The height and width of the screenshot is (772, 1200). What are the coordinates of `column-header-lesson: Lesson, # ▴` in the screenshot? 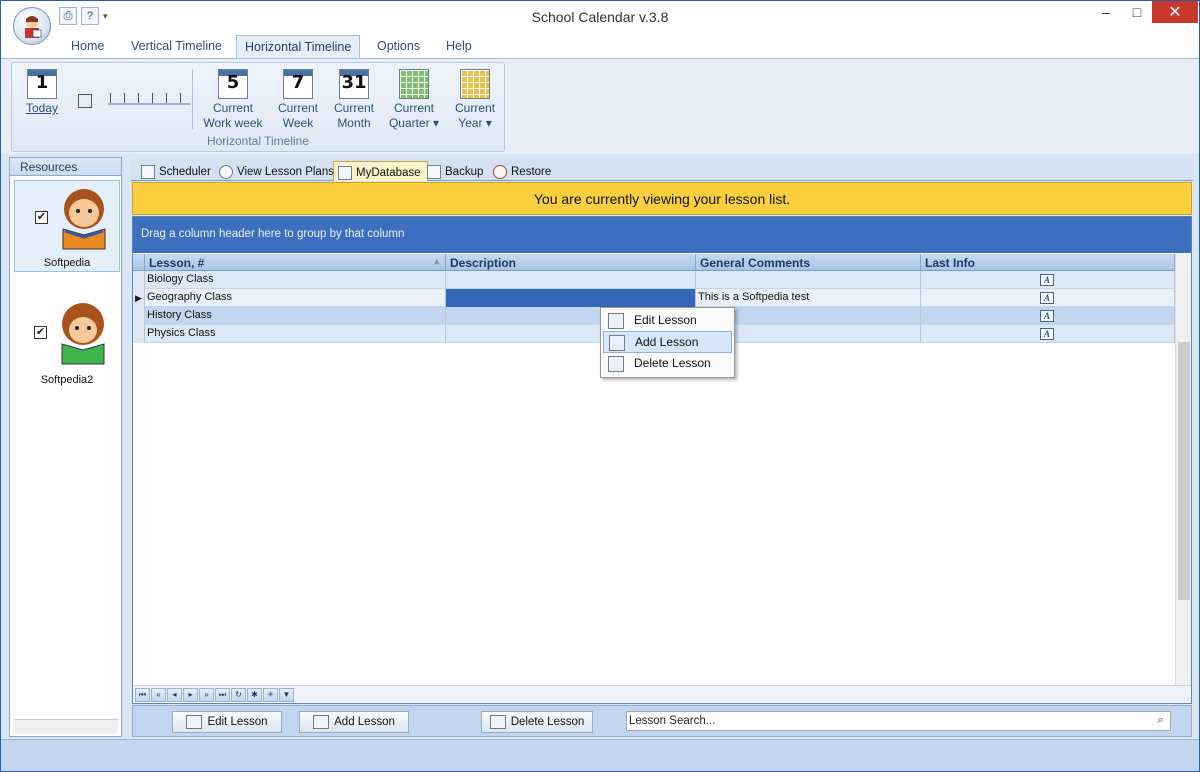 It's located at (295, 262).